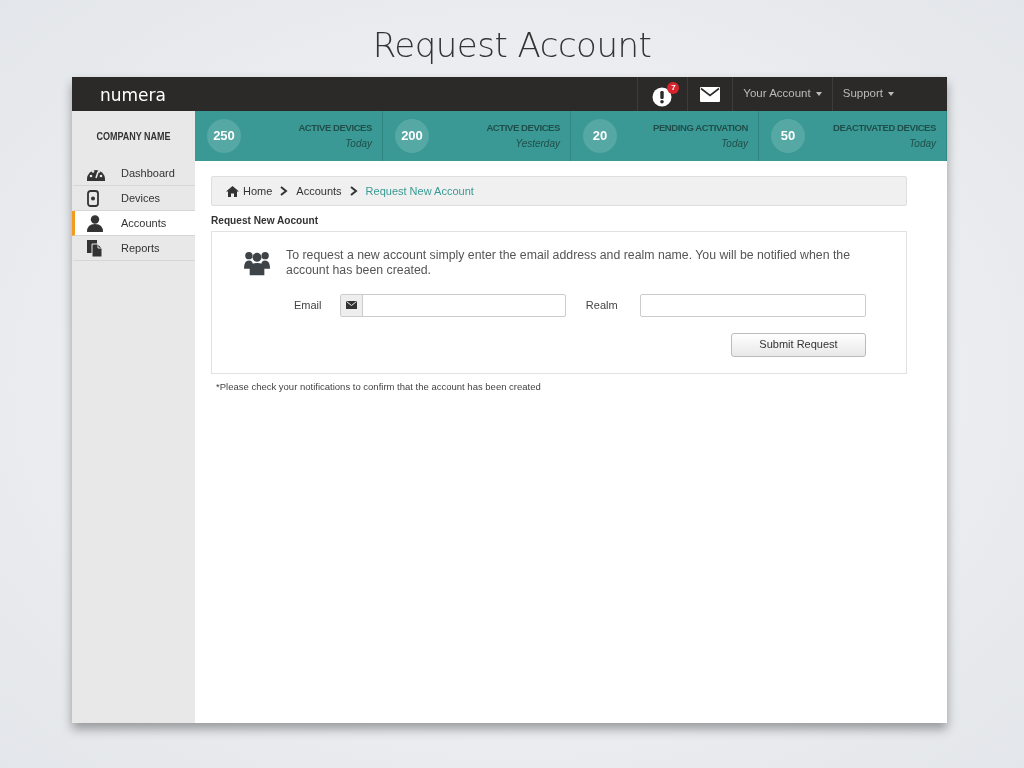 Image resolution: width=1024 pixels, height=768 pixels. I want to click on notification-count: 7, so click(673, 87).